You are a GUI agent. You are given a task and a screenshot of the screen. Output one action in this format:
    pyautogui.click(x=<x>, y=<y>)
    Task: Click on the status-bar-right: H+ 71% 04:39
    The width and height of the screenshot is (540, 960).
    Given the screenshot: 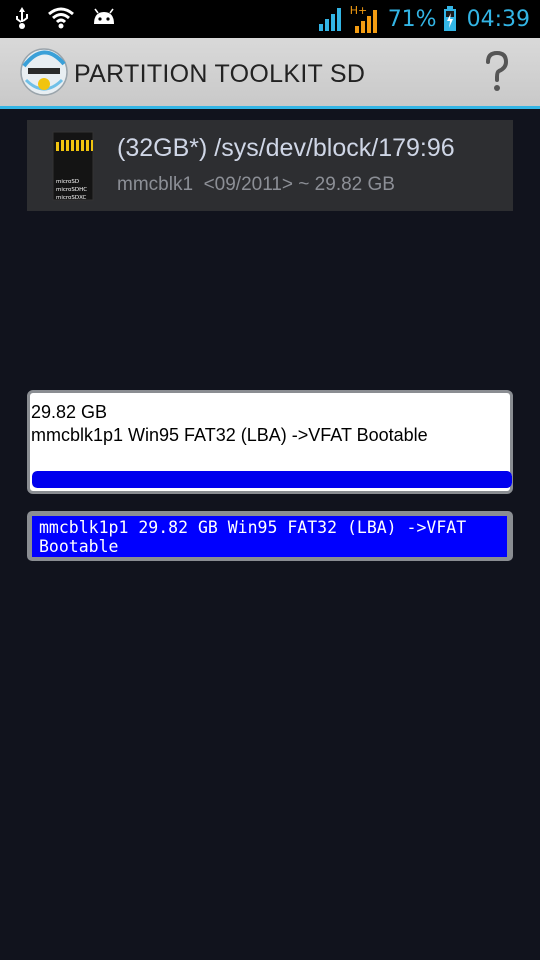 What is the action you would take?
    pyautogui.click(x=424, y=19)
    